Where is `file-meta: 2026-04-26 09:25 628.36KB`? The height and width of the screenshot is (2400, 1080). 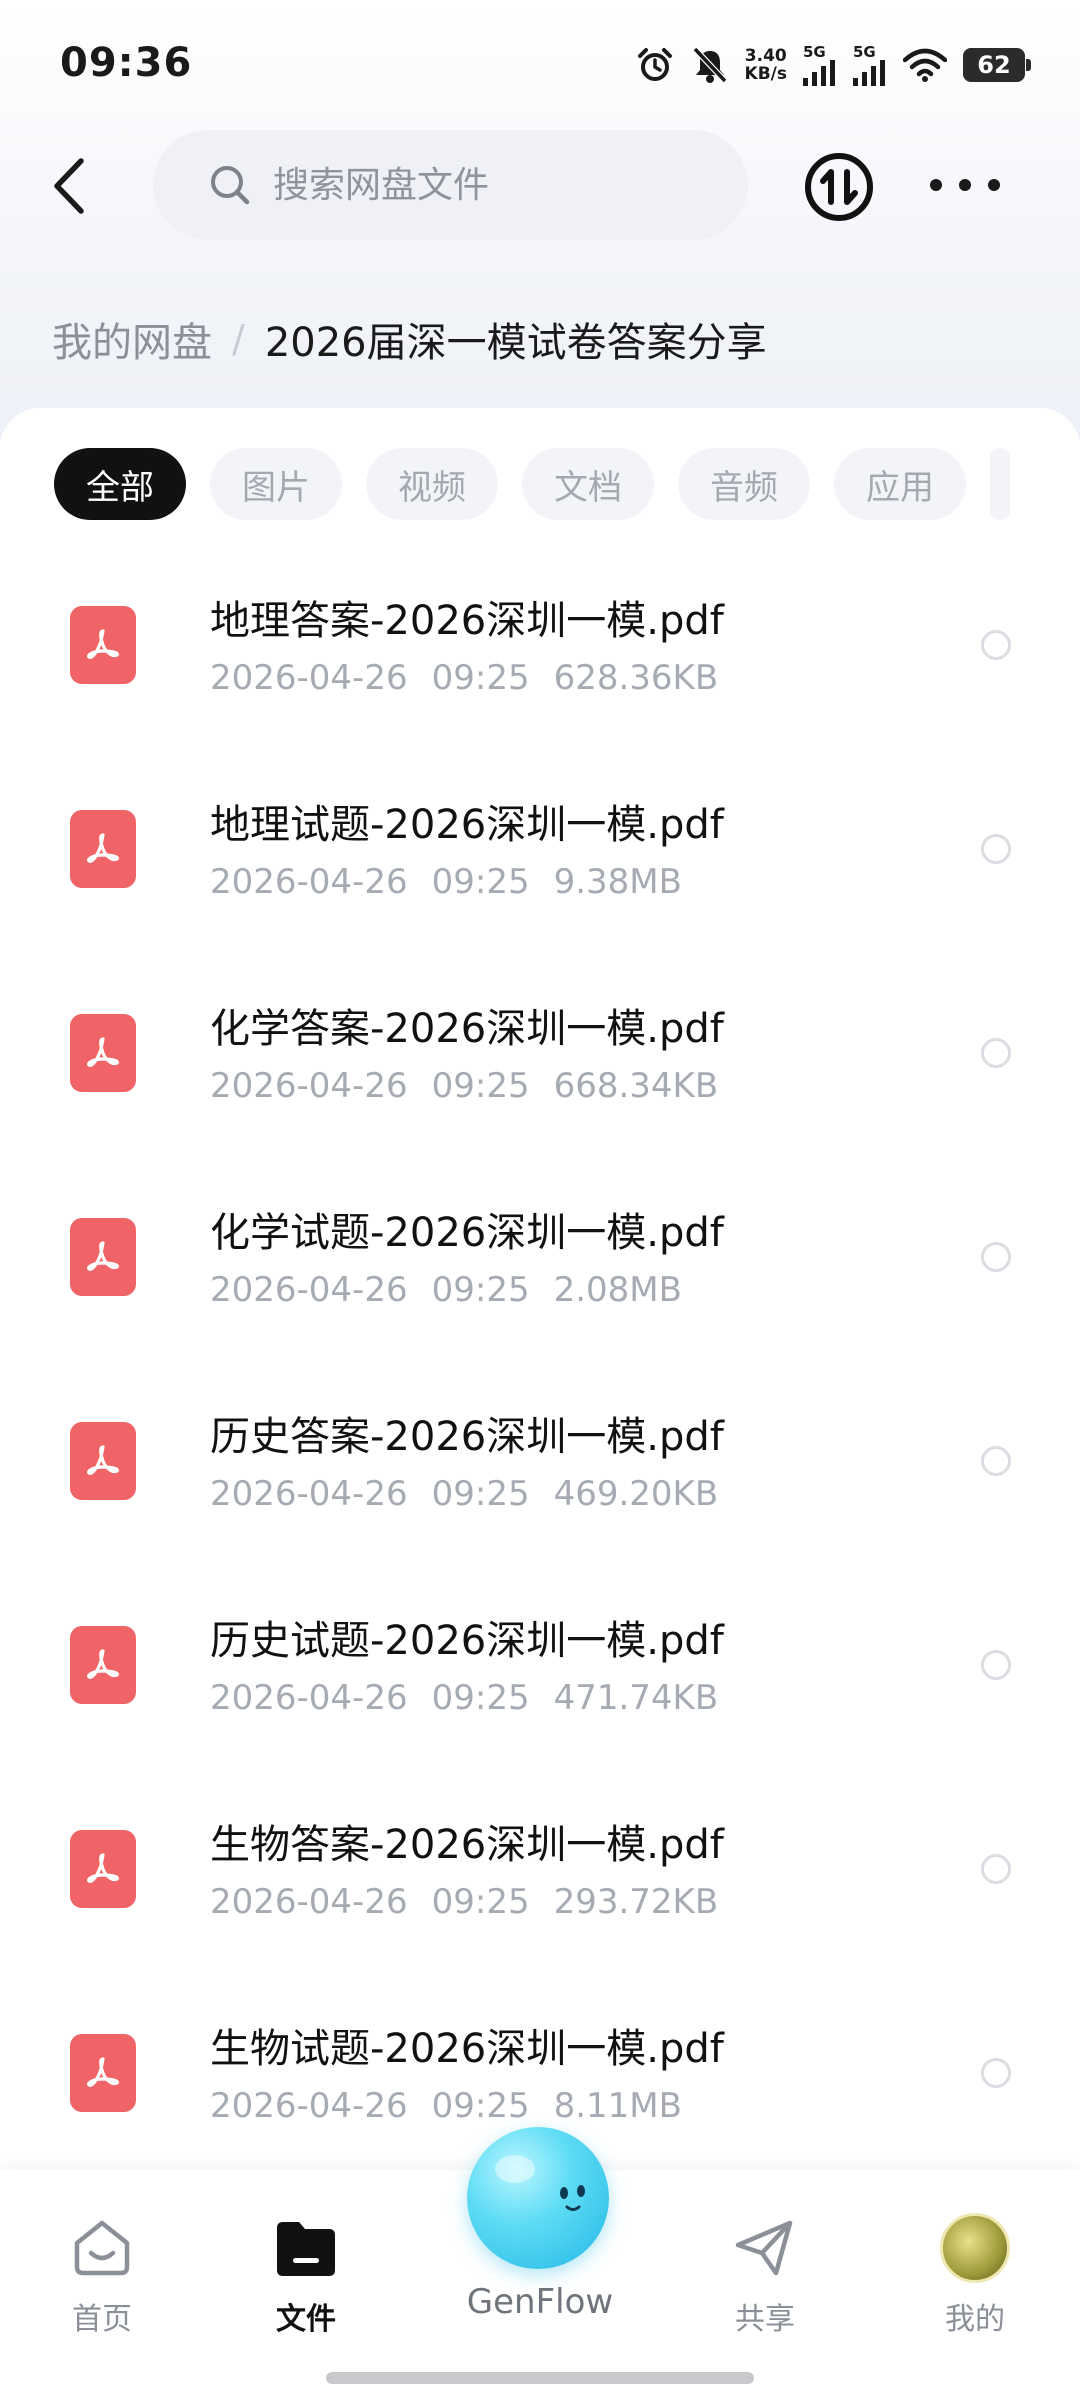 file-meta: 2026-04-26 09:25 628.36KB is located at coordinates (476, 678).